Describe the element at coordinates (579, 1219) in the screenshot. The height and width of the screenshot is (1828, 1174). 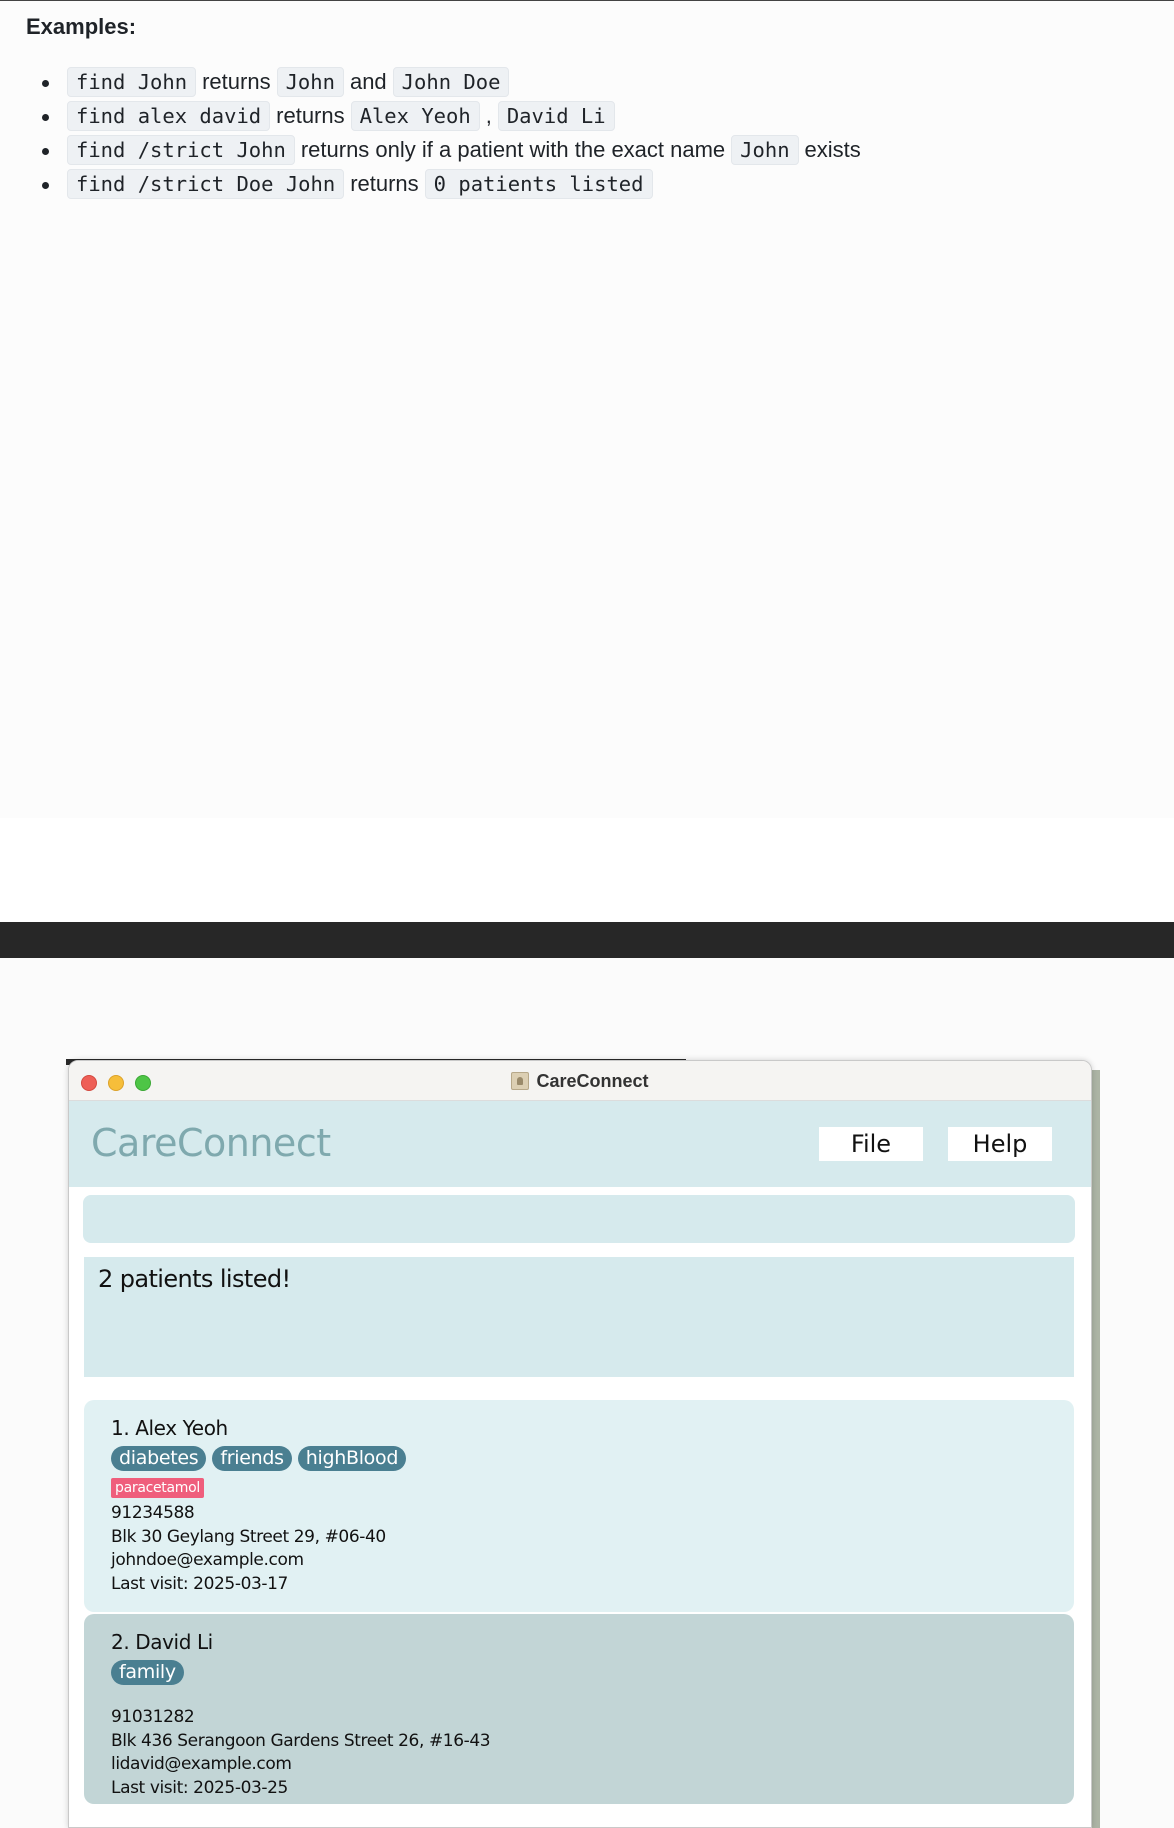
I see `command-input` at that location.